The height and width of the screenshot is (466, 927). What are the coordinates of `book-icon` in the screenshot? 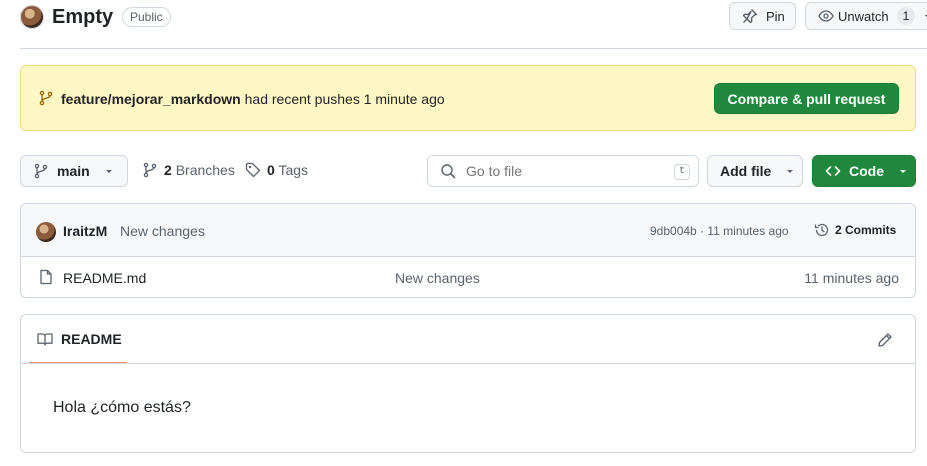 It's located at (45, 339).